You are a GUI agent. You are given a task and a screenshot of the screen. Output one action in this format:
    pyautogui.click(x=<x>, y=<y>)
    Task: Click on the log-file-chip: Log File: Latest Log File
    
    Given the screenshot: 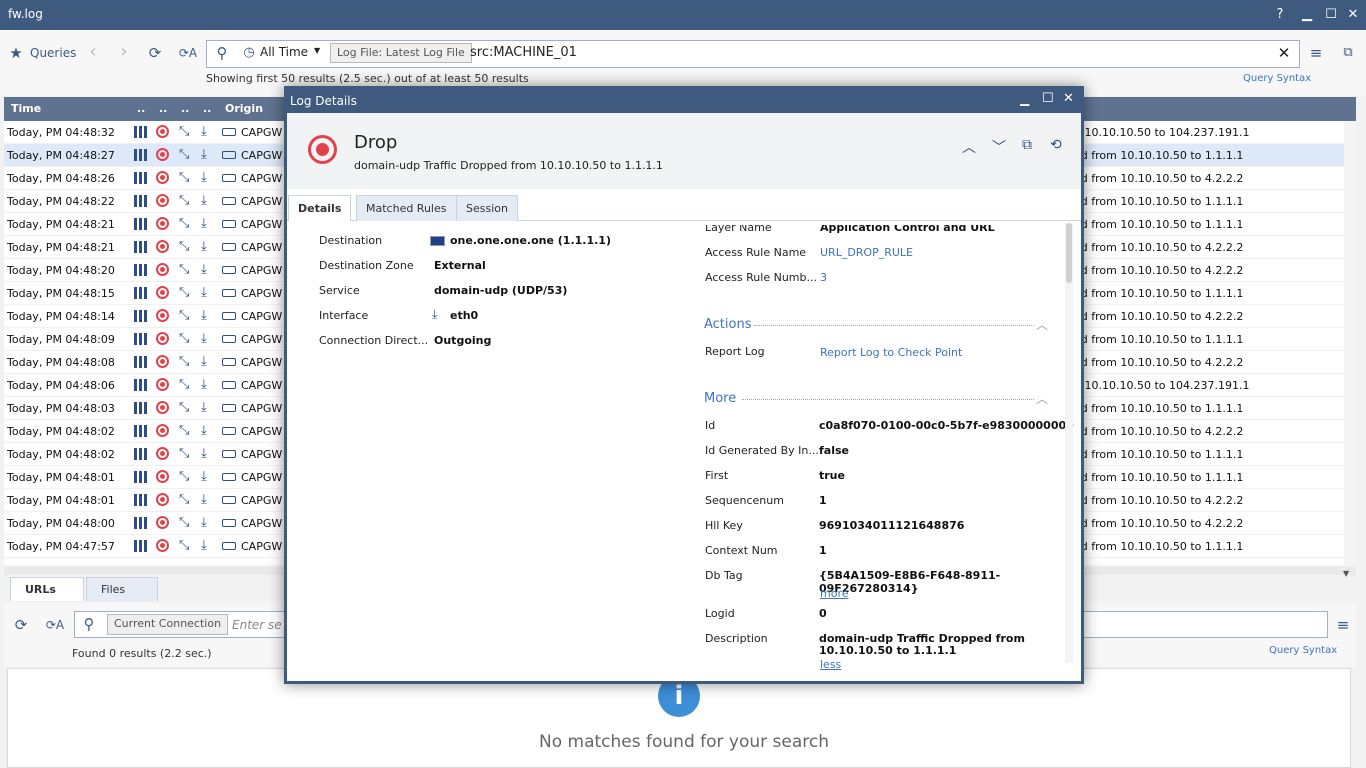 What is the action you would take?
    pyautogui.click(x=401, y=53)
    